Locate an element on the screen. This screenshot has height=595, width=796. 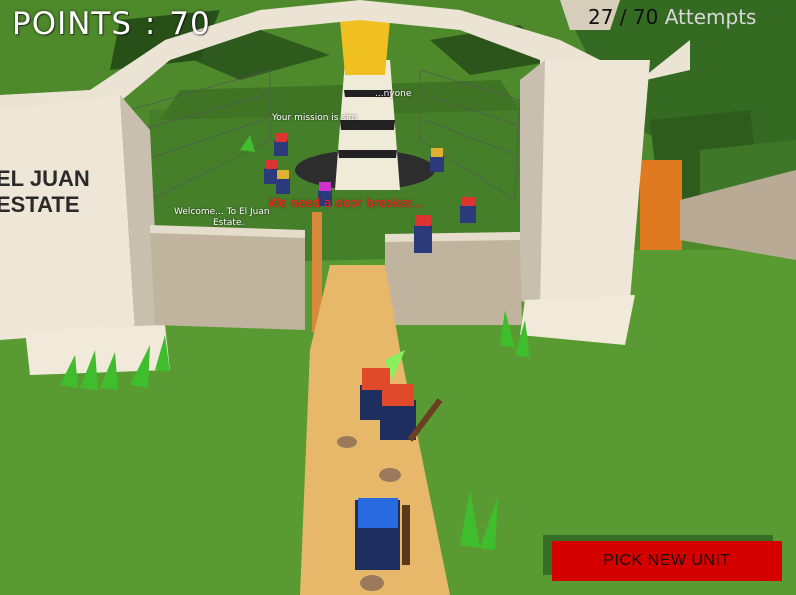
points-value: 70 is located at coordinates (190, 24).